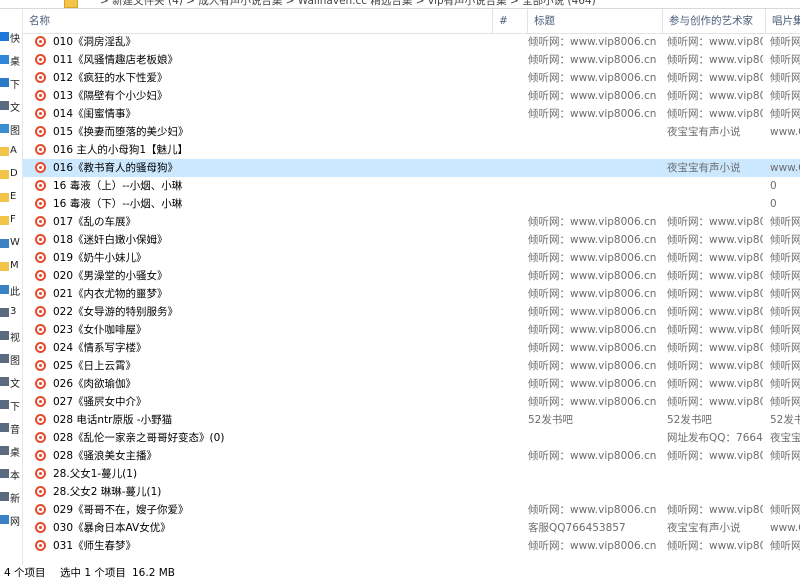 This screenshot has width=800, height=582. I want to click on nav-item: 快, so click(11, 37).